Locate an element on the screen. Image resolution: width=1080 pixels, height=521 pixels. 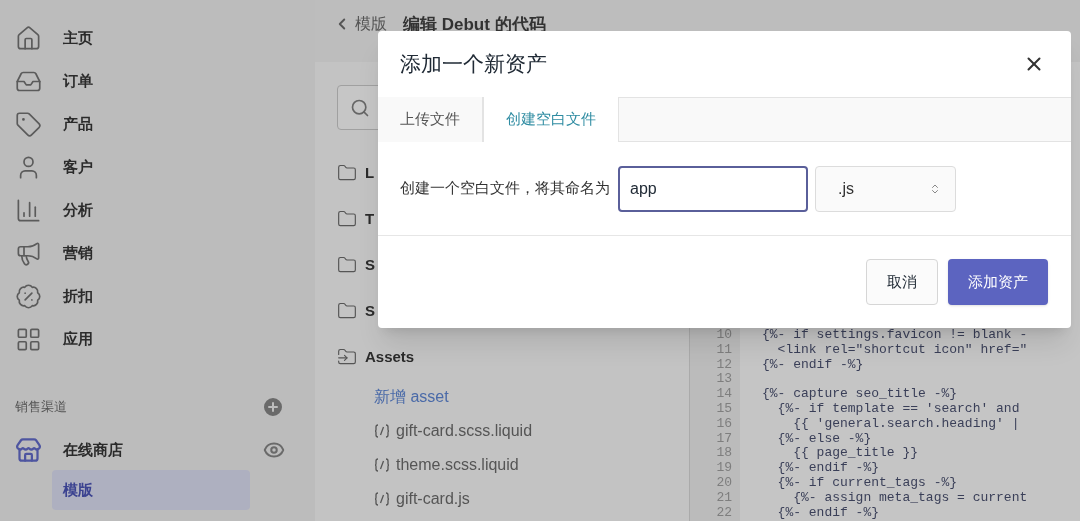
line-number: 10 is located at coordinates (723, 335).